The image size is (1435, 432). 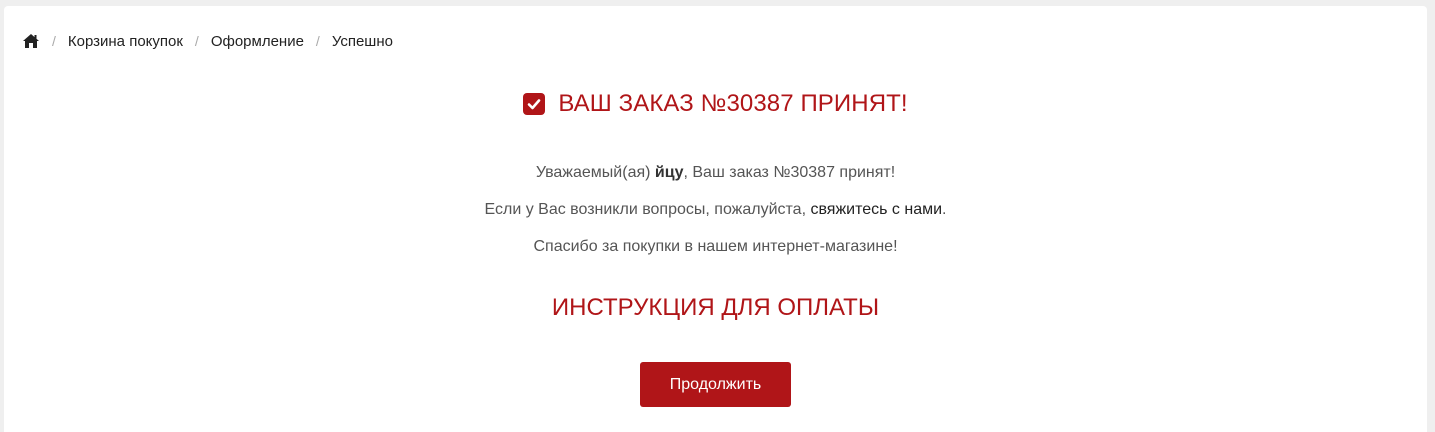 I want to click on order-confirmation-title: ВАШ ЗАКАЗ №30387 ПРИНЯТ!, so click(x=715, y=104).